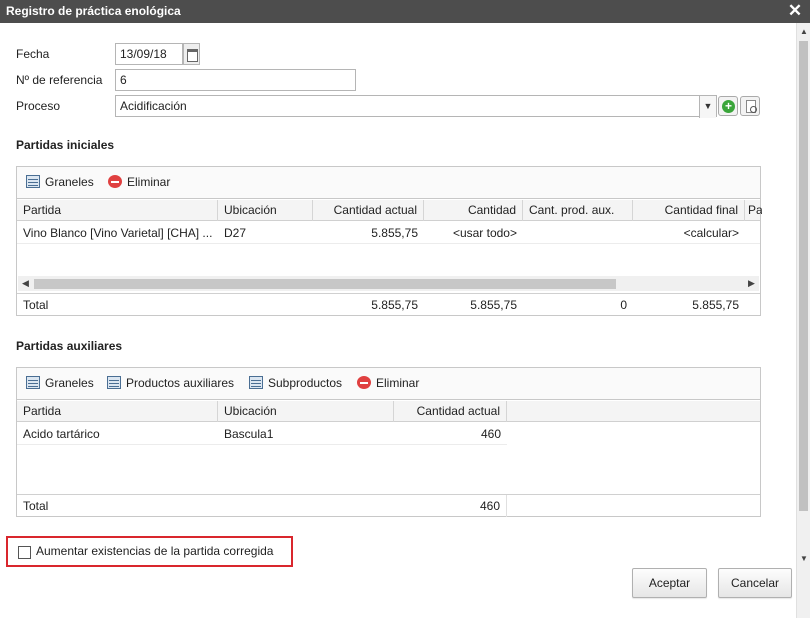 This screenshot has height=618, width=810. Describe the element at coordinates (25, 283) in the screenshot. I see `scroll-left-icon: ◀` at that location.